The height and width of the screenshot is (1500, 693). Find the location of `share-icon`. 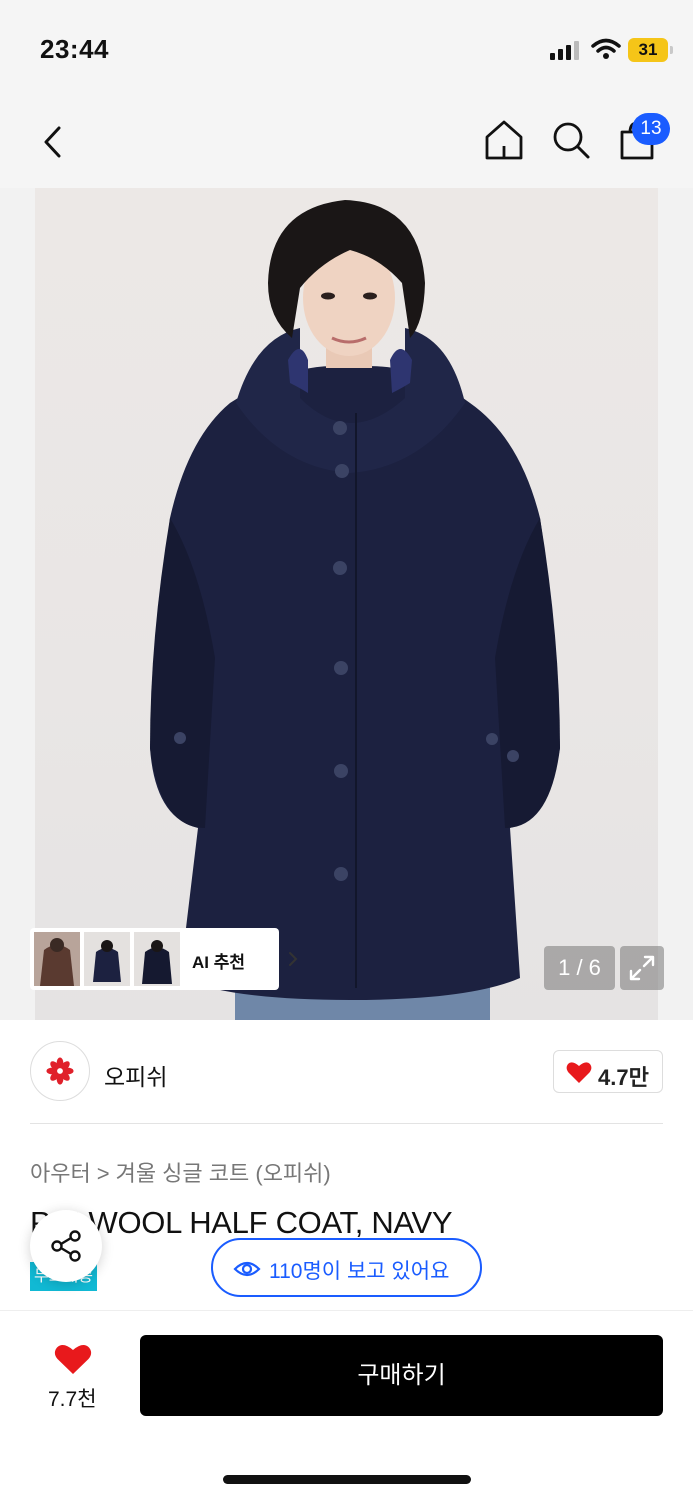

share-icon is located at coordinates (66, 1246).